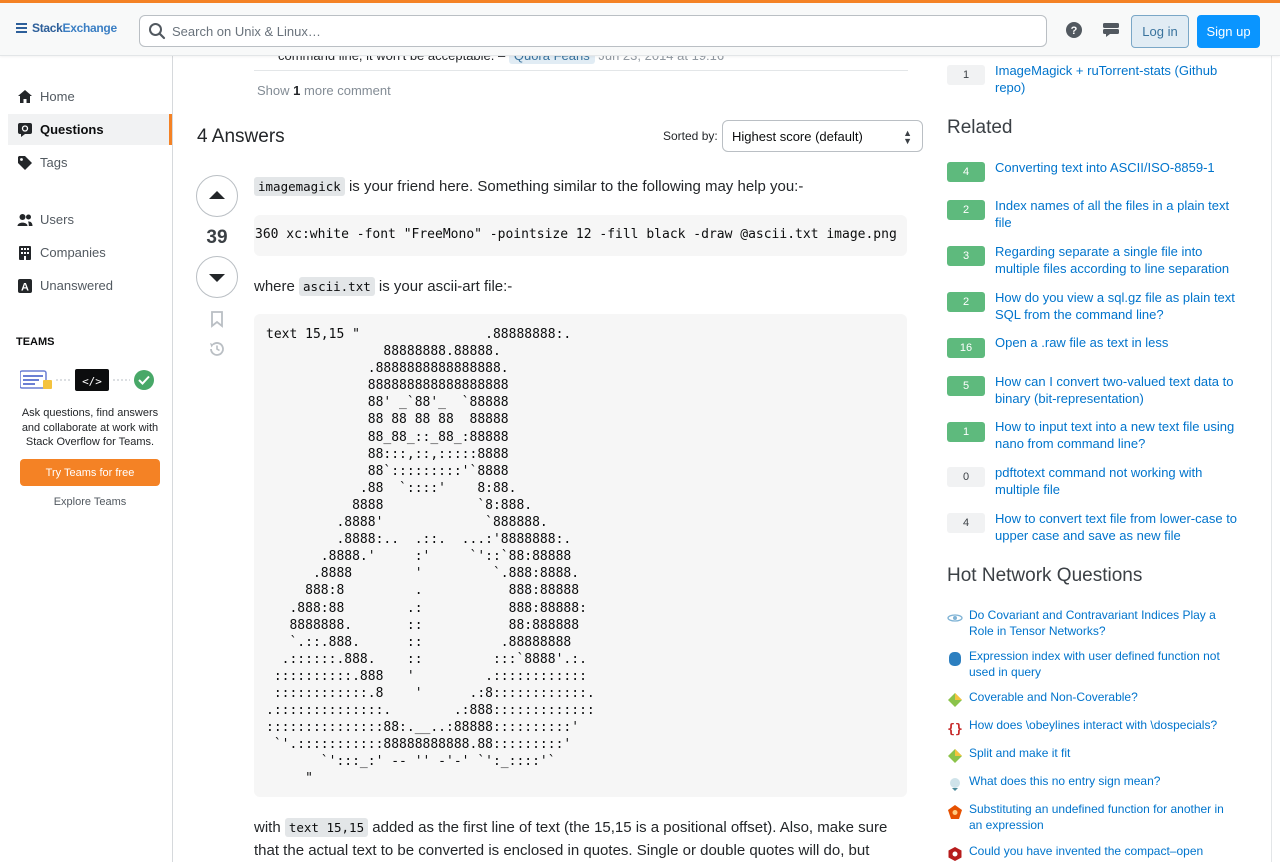  Describe the element at coordinates (1104, 753) in the screenshot. I see `hnq-question-link: Split and make it fit` at that location.